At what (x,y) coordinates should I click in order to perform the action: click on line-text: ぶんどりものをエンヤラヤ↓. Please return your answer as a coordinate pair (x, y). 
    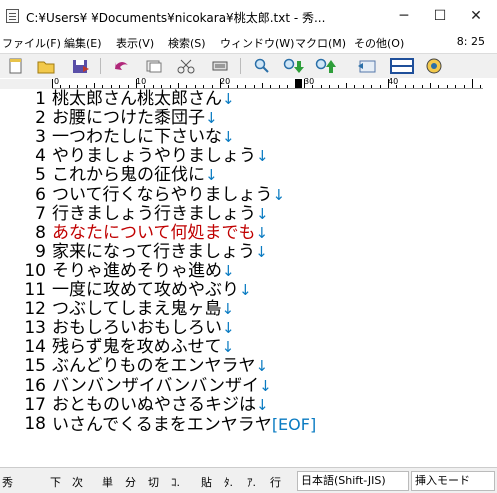
    Looking at the image, I should click on (160, 366).